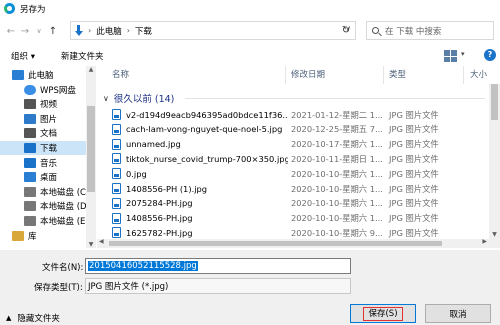  What do you see at coordinates (48, 163) in the screenshot?
I see `nav-item: 音乐` at bounding box center [48, 163].